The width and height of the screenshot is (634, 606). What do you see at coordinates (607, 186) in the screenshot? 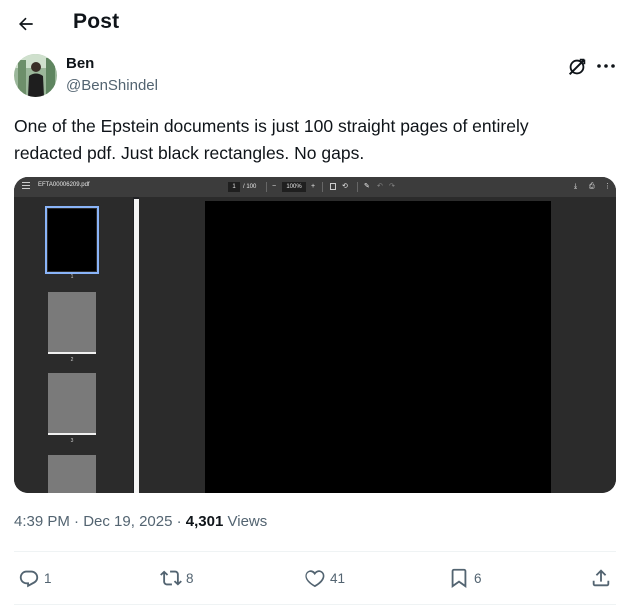
I see `more-vert-icon: ⋮` at bounding box center [607, 186].